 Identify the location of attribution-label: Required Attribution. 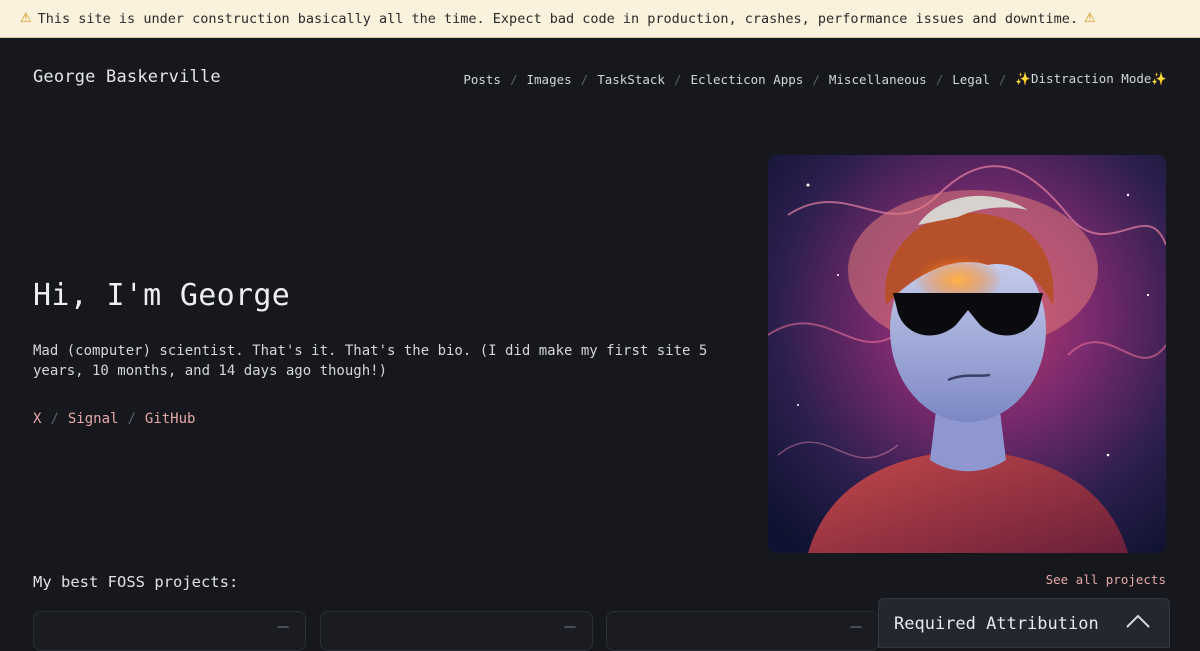
(996, 624).